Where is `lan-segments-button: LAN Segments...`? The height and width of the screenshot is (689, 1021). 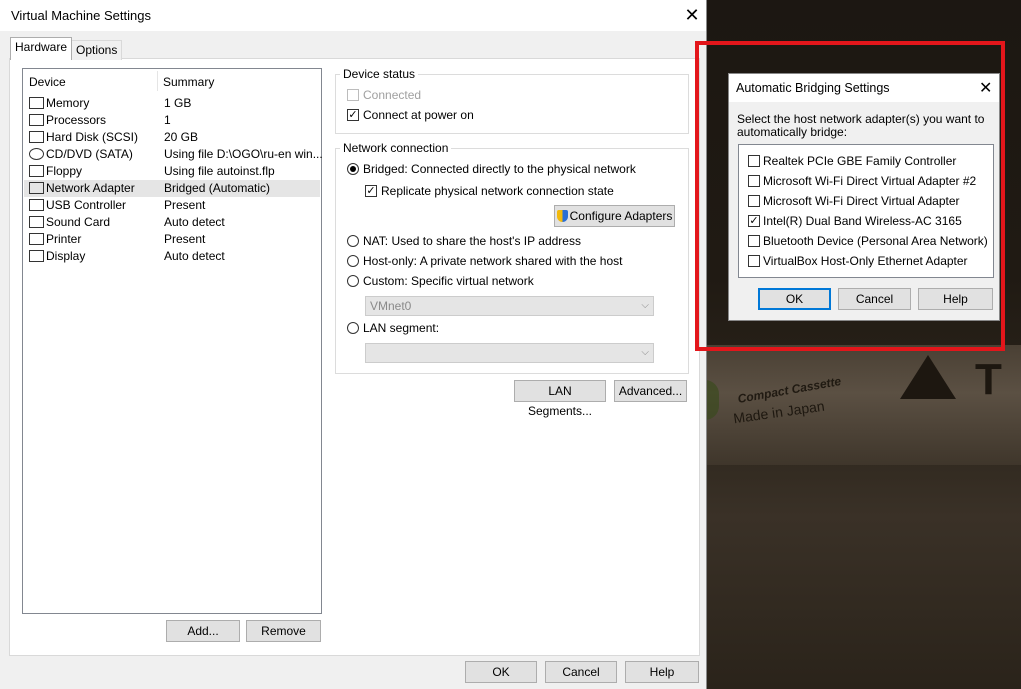 lan-segments-button: LAN Segments... is located at coordinates (560, 399).